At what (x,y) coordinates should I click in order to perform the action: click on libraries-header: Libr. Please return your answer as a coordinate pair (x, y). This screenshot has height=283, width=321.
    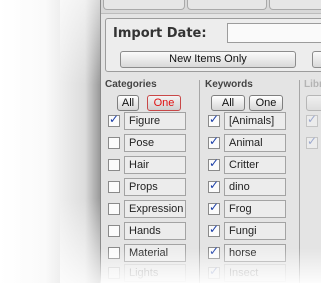
    Looking at the image, I should click on (312, 84).